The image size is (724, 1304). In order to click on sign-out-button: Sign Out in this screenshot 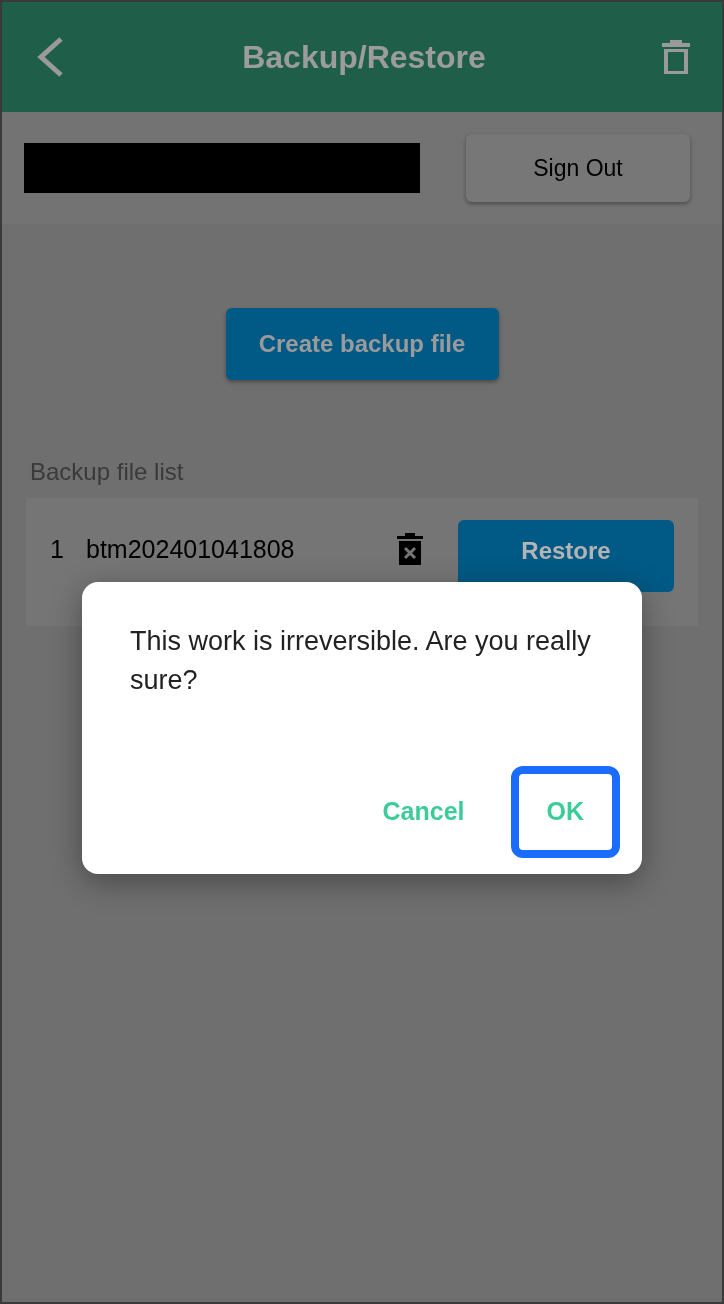, I will do `click(578, 168)`.